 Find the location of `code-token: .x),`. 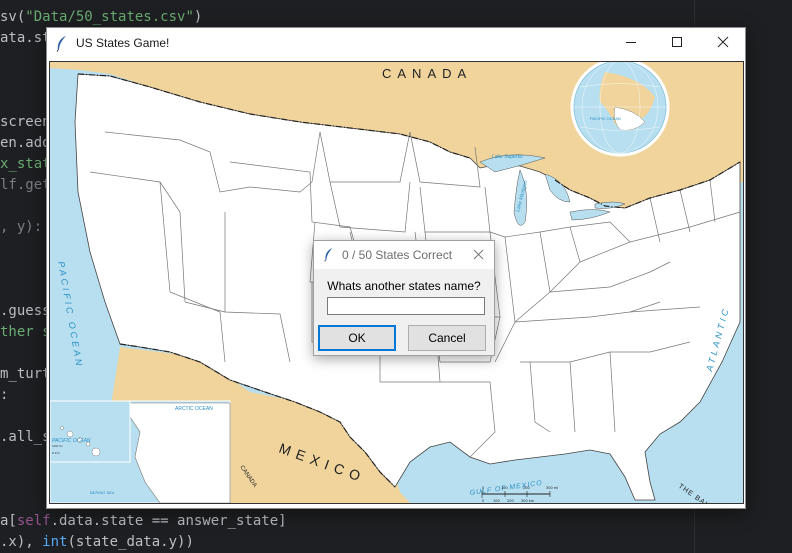

code-token: .x), is located at coordinates (21, 542).